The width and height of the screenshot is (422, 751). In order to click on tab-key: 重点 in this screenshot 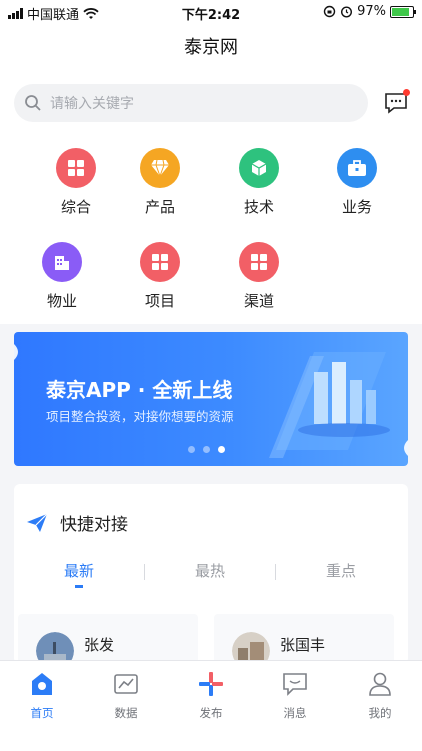, I will do `click(341, 570)`.